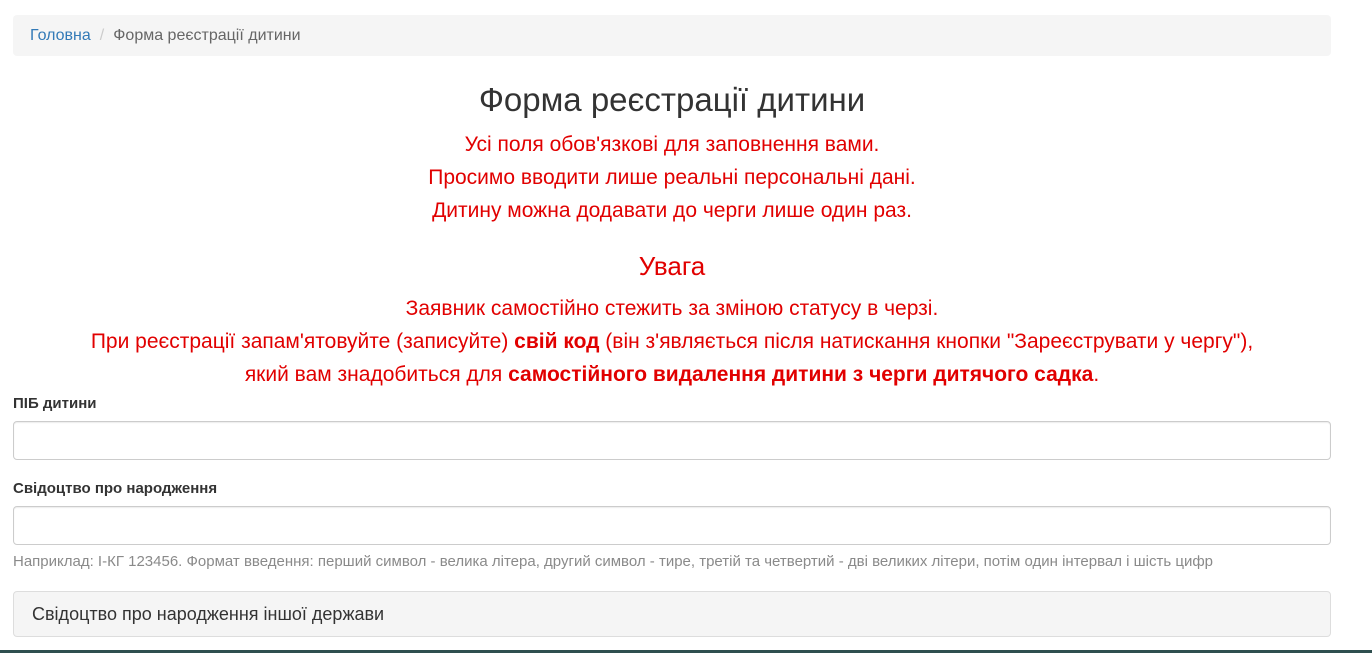 Image resolution: width=1372 pixels, height=653 pixels. What do you see at coordinates (672, 266) in the screenshot?
I see `warning-title: Увага` at bounding box center [672, 266].